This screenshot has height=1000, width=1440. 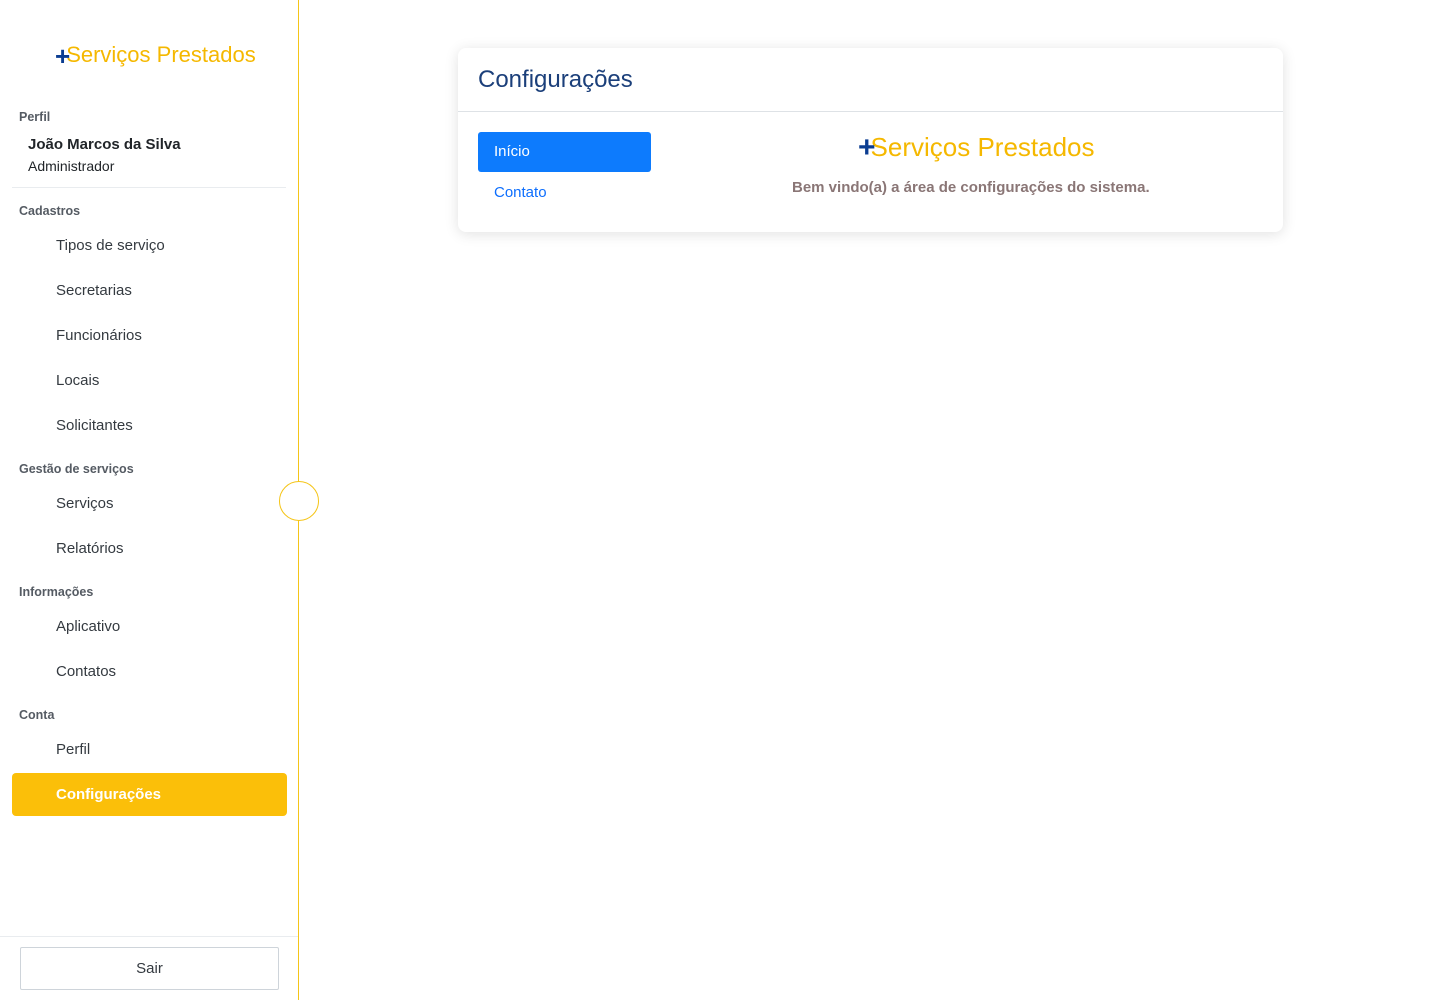 What do you see at coordinates (520, 192) in the screenshot?
I see `tab-contato: Contato` at bounding box center [520, 192].